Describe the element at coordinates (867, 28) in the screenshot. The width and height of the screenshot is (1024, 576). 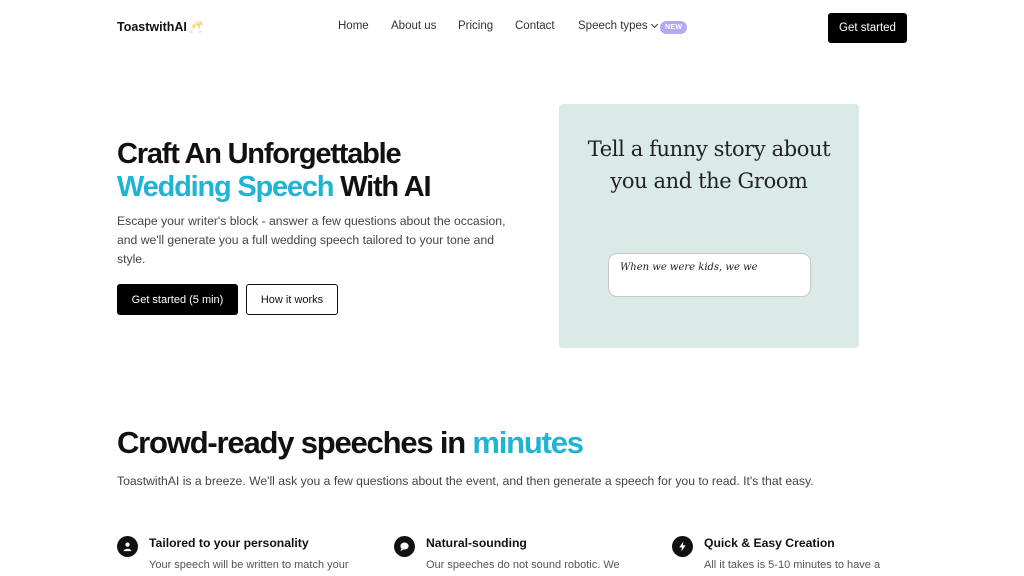
I see `header-get-started-button: Get started` at that location.